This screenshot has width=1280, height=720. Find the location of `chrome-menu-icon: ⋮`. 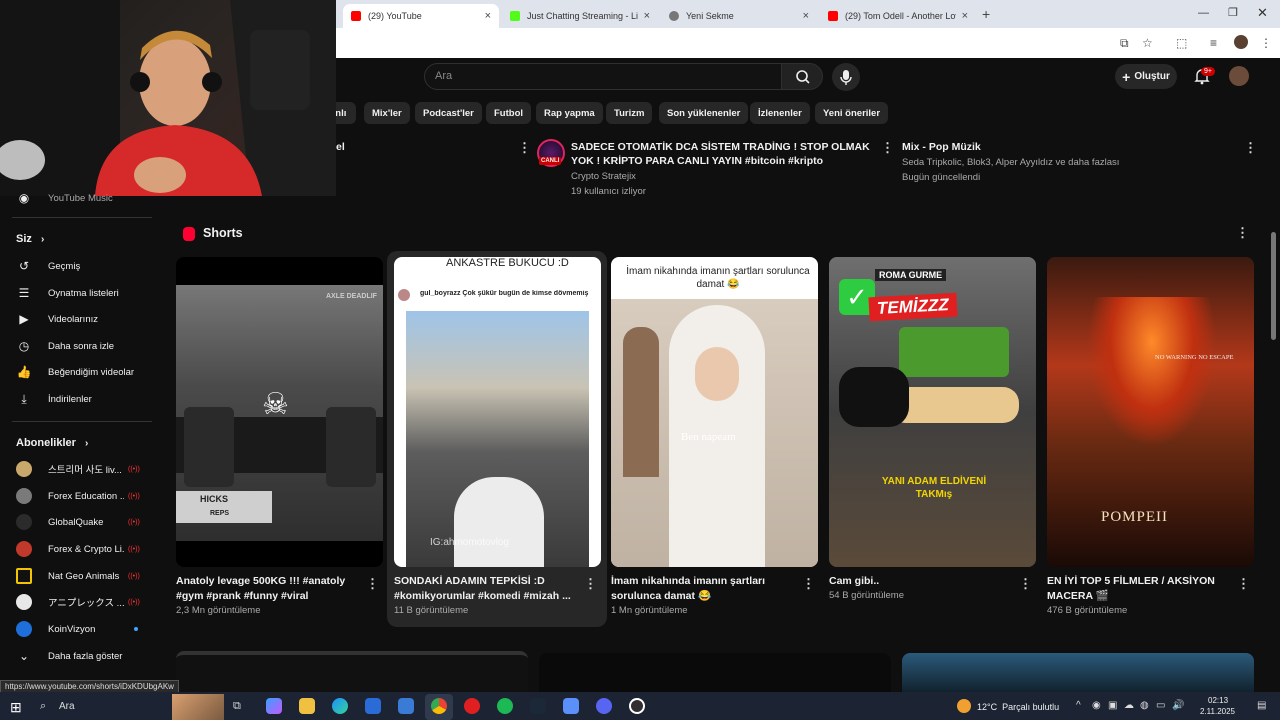

chrome-menu-icon: ⋮ is located at coordinates (1266, 43).